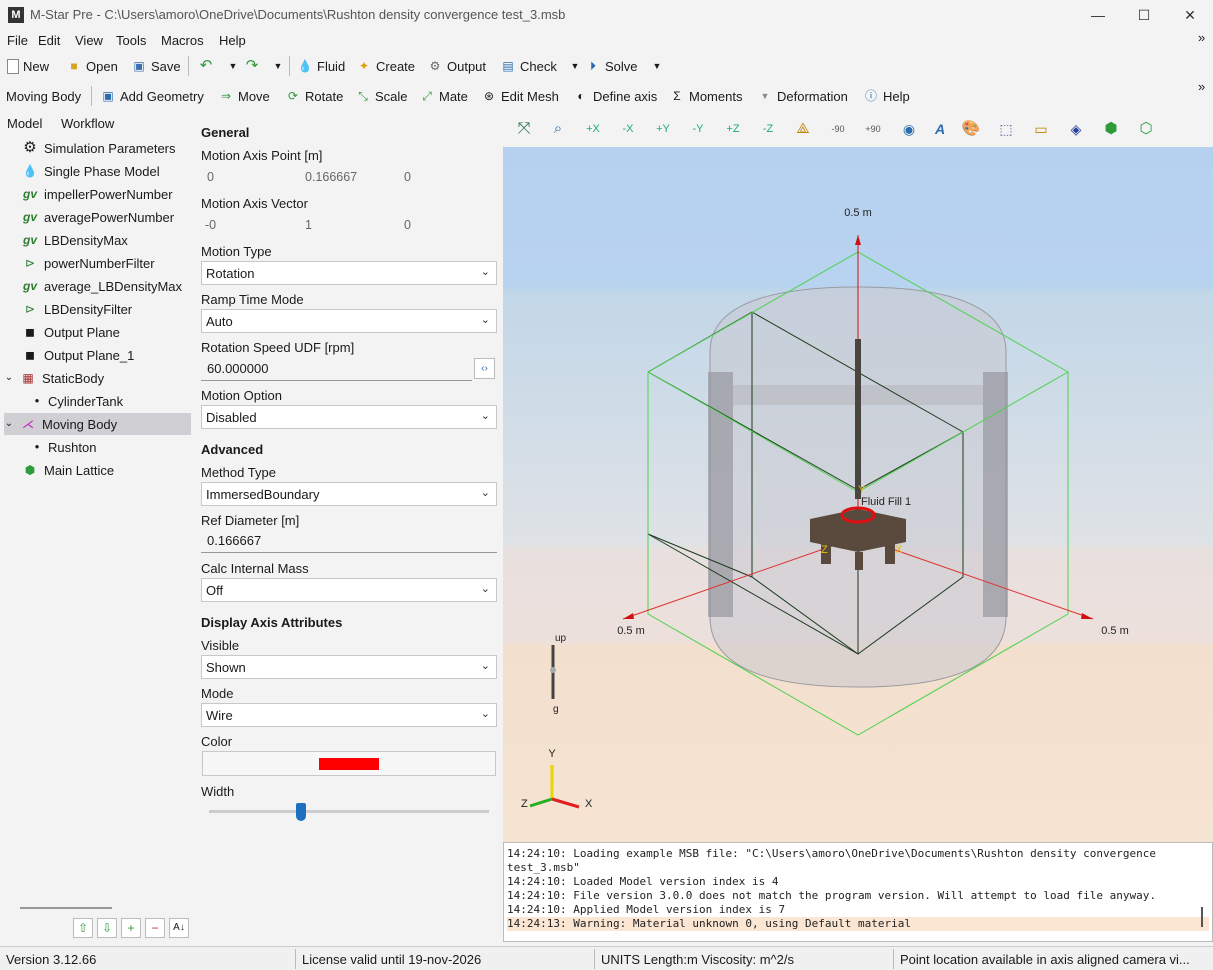 The width and height of the screenshot is (1213, 970). What do you see at coordinates (155, 66) in the screenshot?
I see `save-button: ▣ Save` at bounding box center [155, 66].